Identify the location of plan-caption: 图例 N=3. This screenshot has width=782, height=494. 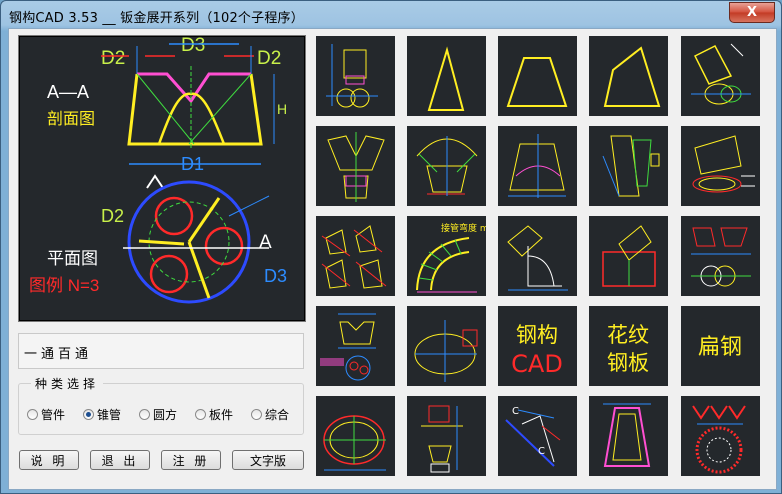
(64, 285).